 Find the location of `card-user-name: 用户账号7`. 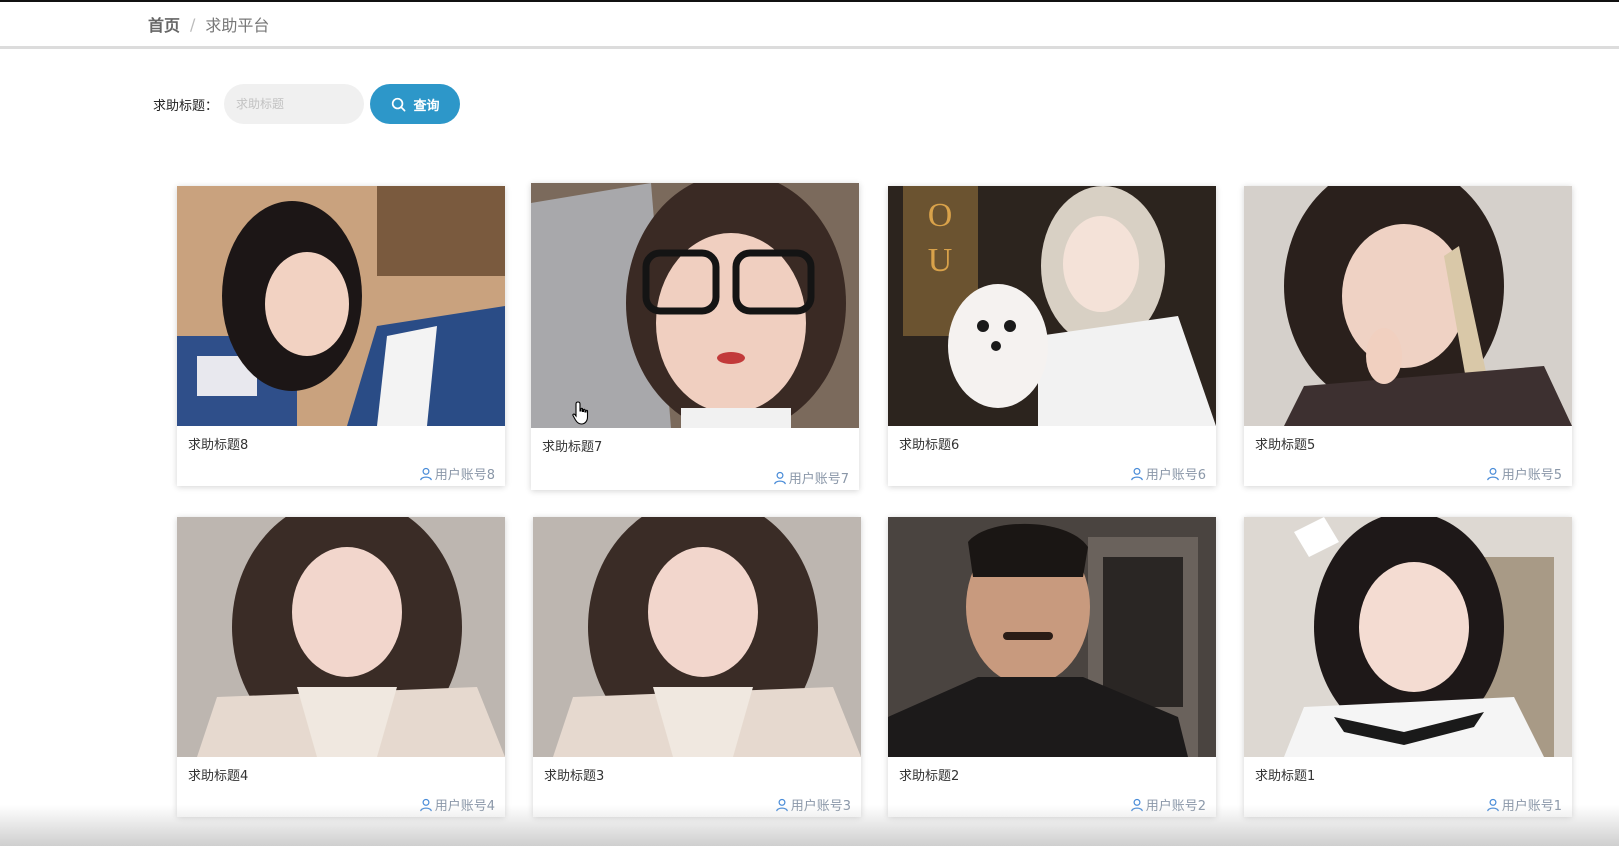

card-user-name: 用户账号7 is located at coordinates (818, 479).